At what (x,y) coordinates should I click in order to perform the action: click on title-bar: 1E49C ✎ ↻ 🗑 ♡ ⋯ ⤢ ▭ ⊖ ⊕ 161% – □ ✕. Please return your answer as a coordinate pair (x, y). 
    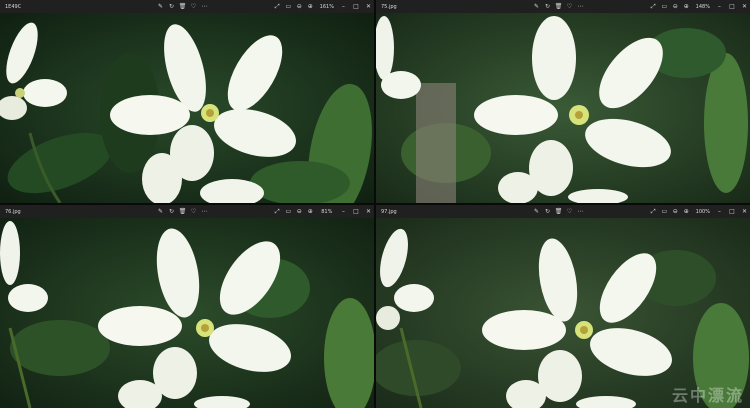
    Looking at the image, I should click on (187, 6).